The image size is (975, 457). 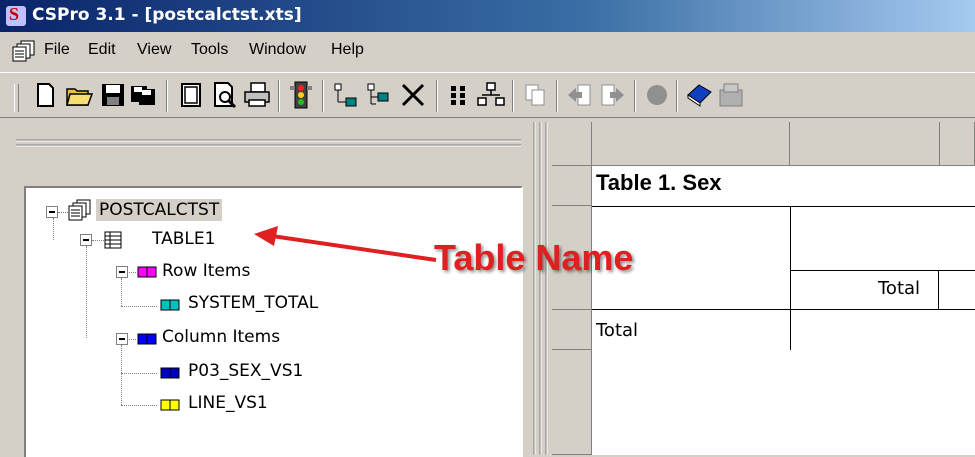 I want to click on table-title: Table 1. Sex, so click(x=659, y=183).